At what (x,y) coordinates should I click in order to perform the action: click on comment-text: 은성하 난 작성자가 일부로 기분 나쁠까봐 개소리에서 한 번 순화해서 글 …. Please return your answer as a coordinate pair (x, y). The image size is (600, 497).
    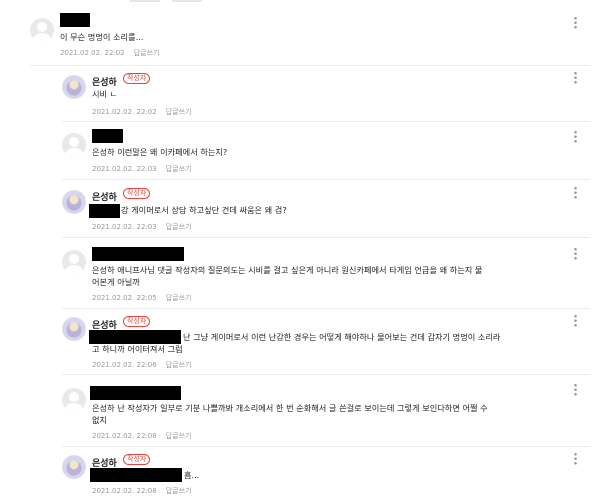
    Looking at the image, I should click on (290, 408).